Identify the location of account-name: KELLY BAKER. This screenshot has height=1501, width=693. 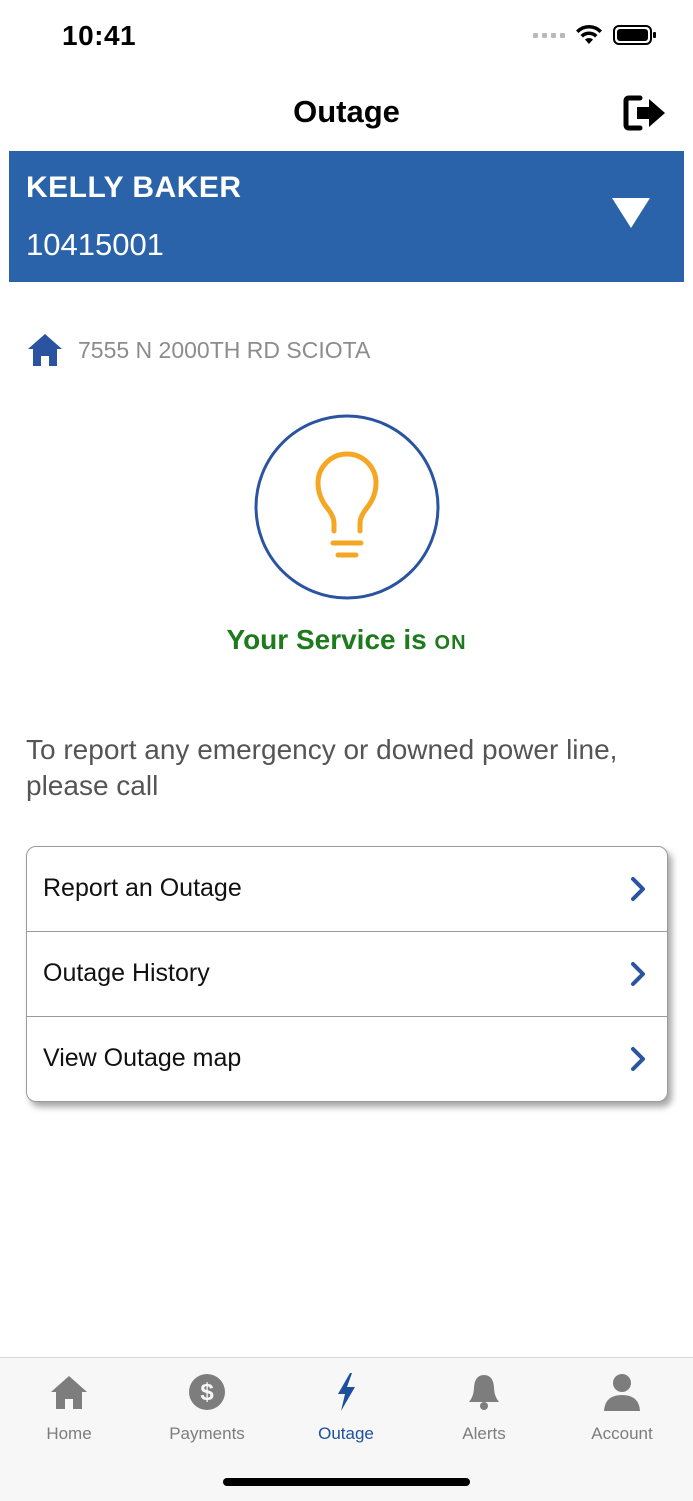
(134, 187).